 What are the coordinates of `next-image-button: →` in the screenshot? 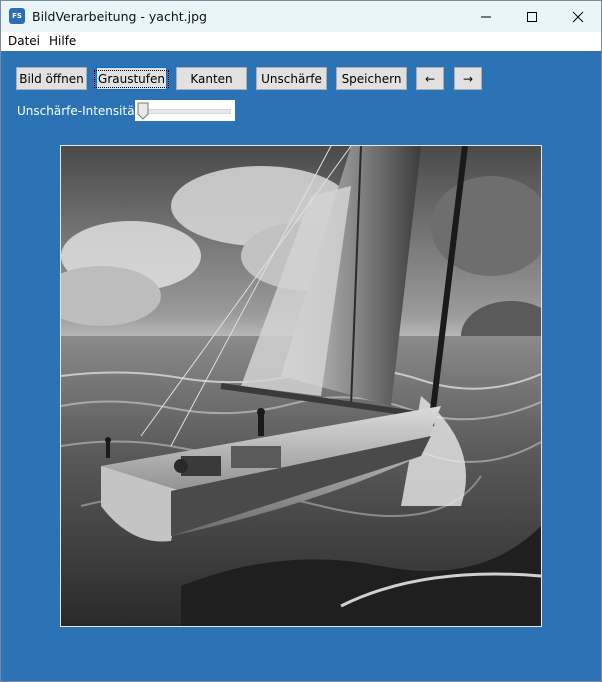 It's located at (468, 78).